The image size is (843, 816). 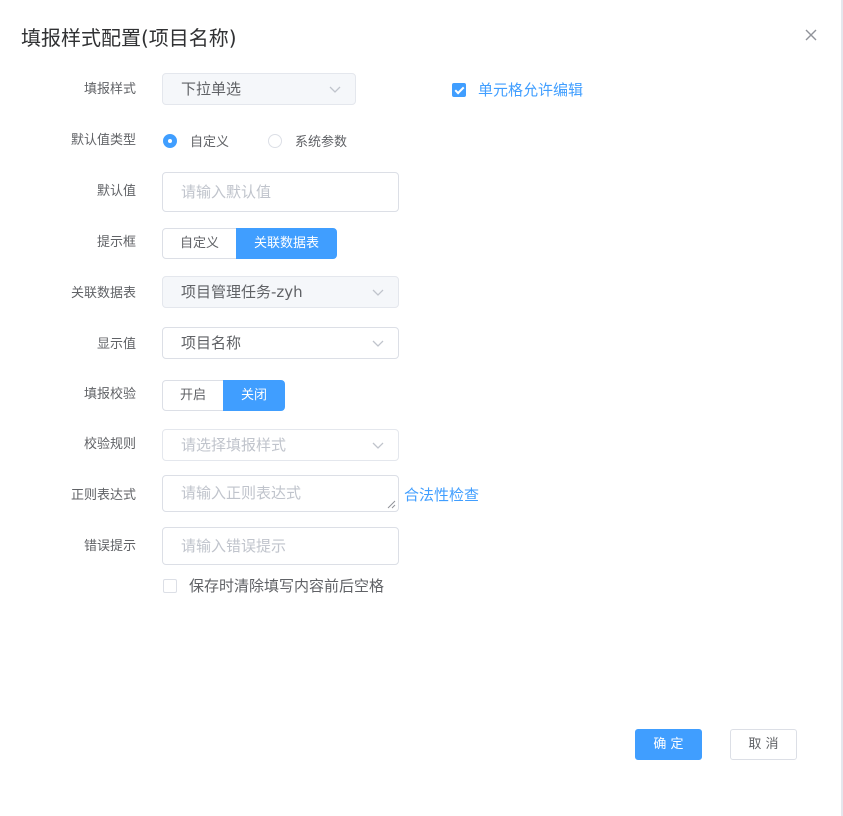 What do you see at coordinates (211, 343) in the screenshot?
I see `display-value-value: 项目名称` at bounding box center [211, 343].